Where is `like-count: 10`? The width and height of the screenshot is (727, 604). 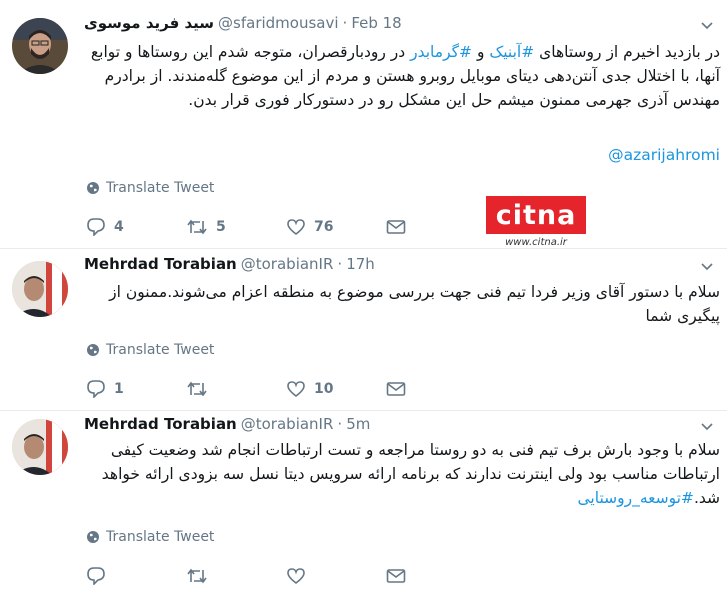
like-count: 10 is located at coordinates (324, 389).